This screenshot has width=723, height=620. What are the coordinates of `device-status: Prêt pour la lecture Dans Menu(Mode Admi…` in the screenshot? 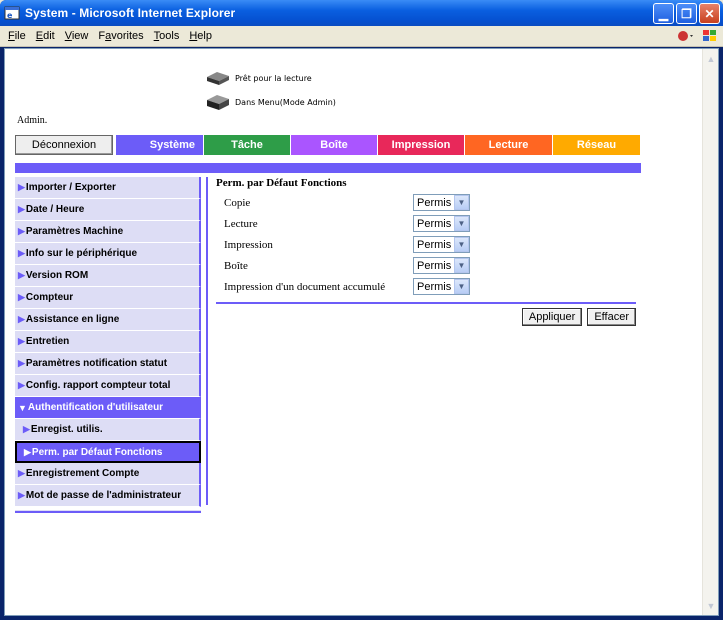 It's located at (270, 91).